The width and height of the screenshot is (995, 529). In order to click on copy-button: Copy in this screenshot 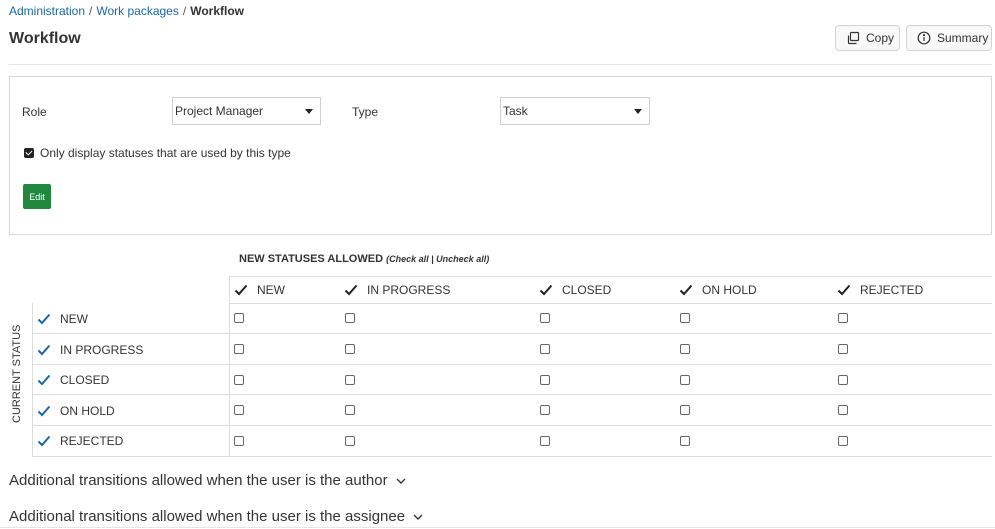, I will do `click(867, 38)`.